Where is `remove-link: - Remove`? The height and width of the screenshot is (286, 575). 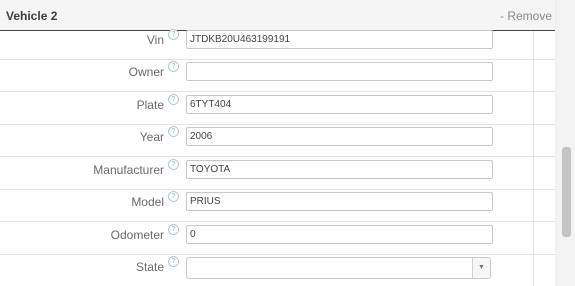 remove-link: - Remove is located at coordinates (526, 16).